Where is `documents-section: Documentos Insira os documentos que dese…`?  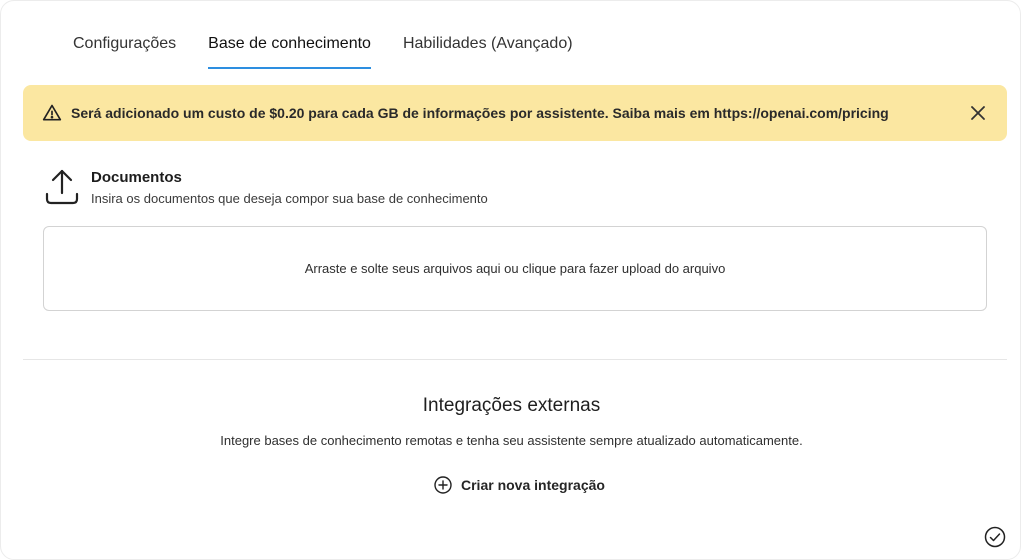 documents-section: Documentos Insira os documentos que dese… is located at coordinates (266, 187).